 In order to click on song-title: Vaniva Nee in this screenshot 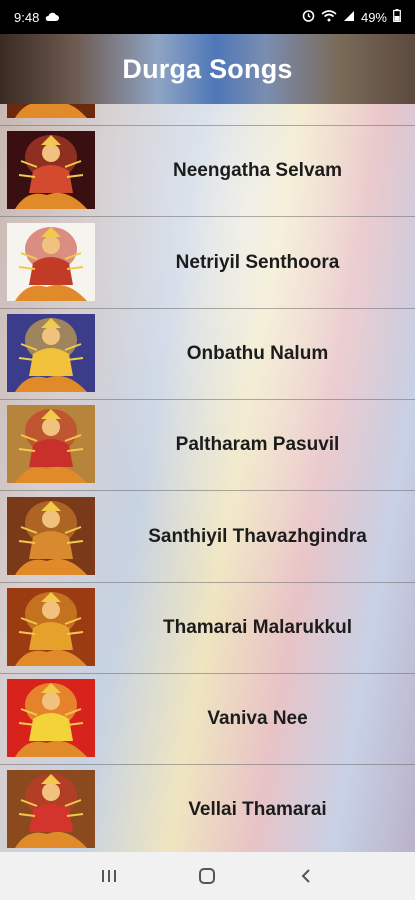, I will do `click(257, 719)`.